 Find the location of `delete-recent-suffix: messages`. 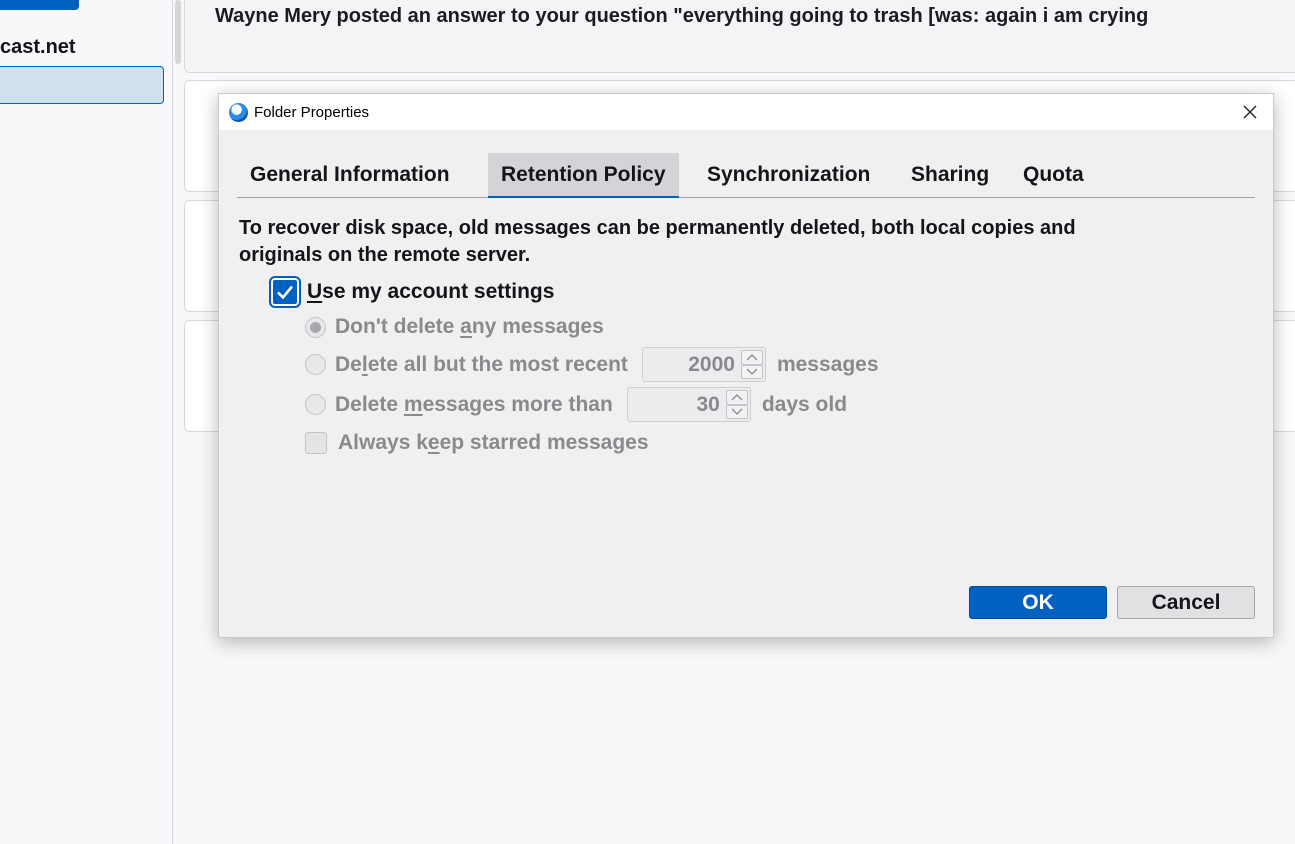

delete-recent-suffix: messages is located at coordinates (827, 364).